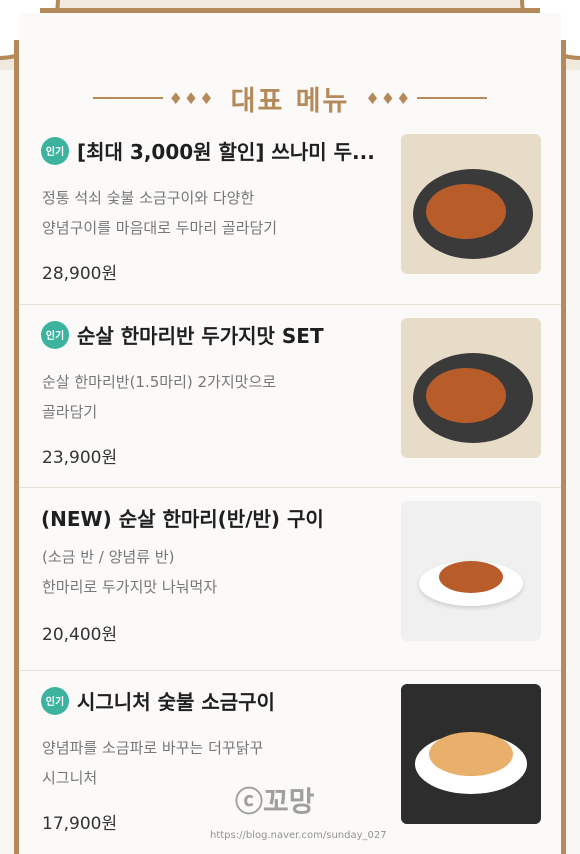 The height and width of the screenshot is (854, 580). Describe the element at coordinates (80, 824) in the screenshot. I see `menu-item-price: 17,900원` at that location.